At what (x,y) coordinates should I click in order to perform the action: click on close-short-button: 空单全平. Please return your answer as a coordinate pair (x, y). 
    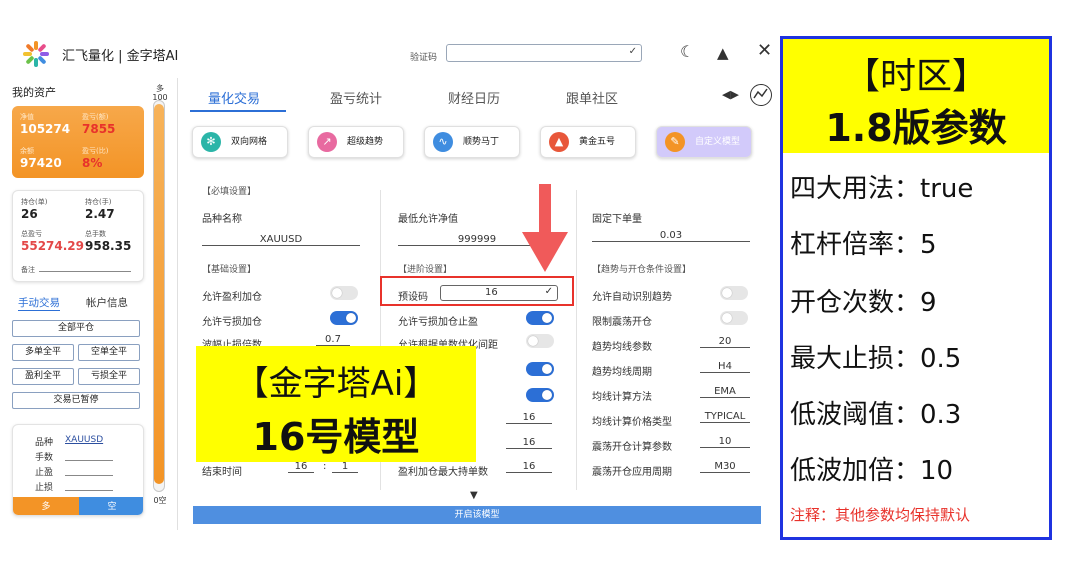
    Looking at the image, I should click on (109, 352).